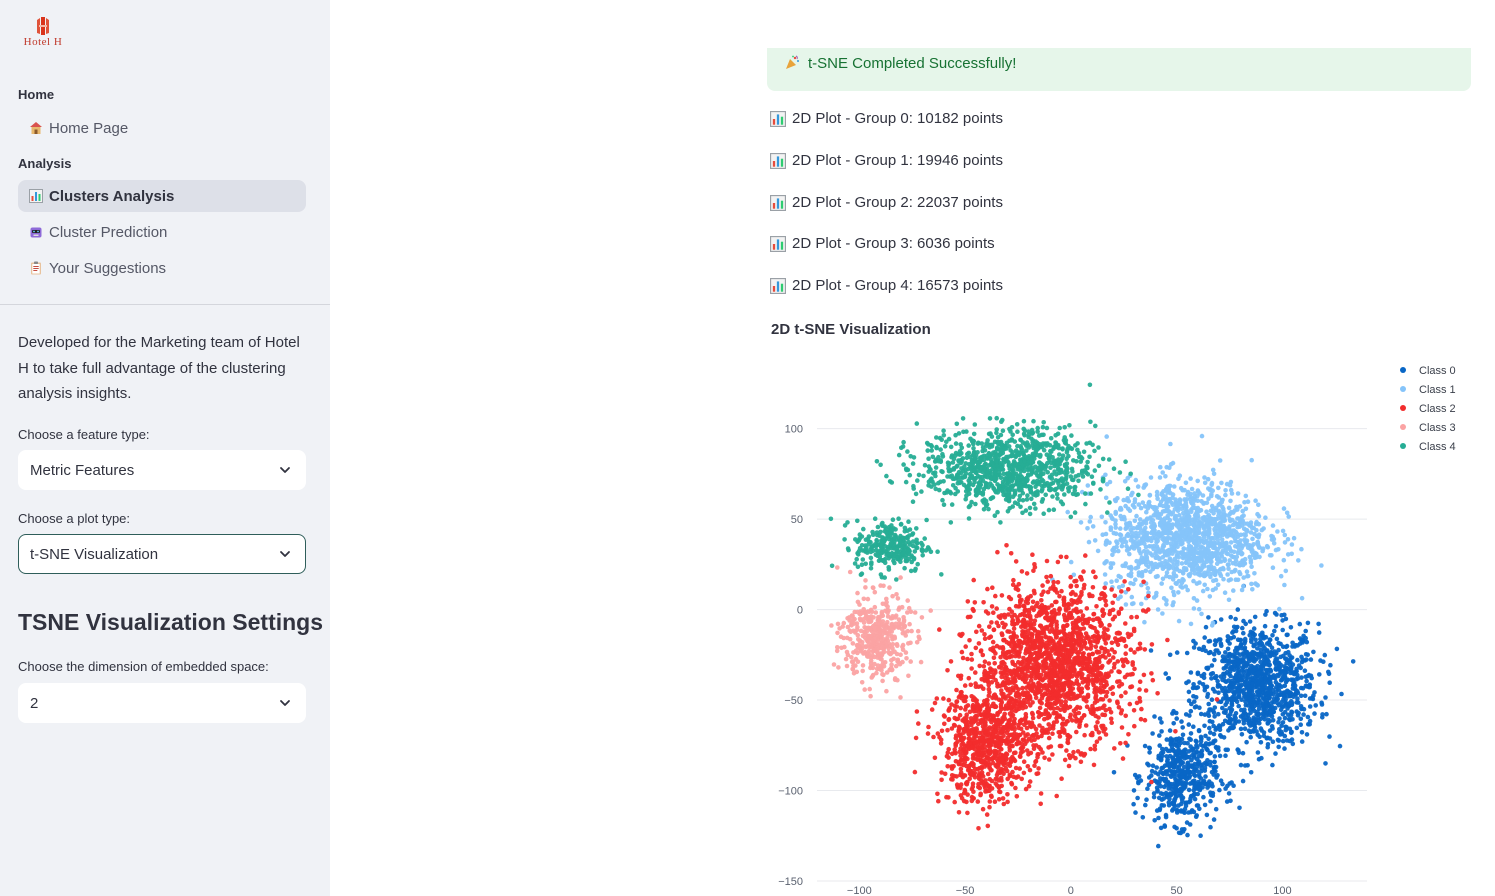 The width and height of the screenshot is (1495, 896). I want to click on plot-type-select: t-SNE Visualization, so click(162, 554).